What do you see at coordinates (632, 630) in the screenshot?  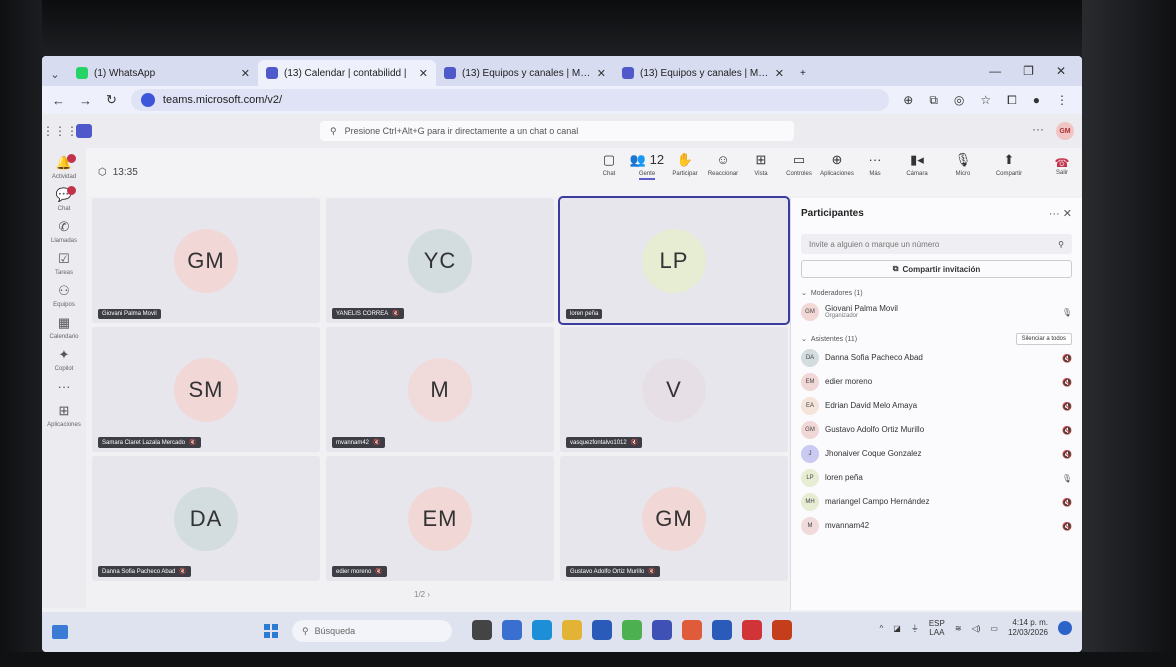 I see `chrome-icon` at bounding box center [632, 630].